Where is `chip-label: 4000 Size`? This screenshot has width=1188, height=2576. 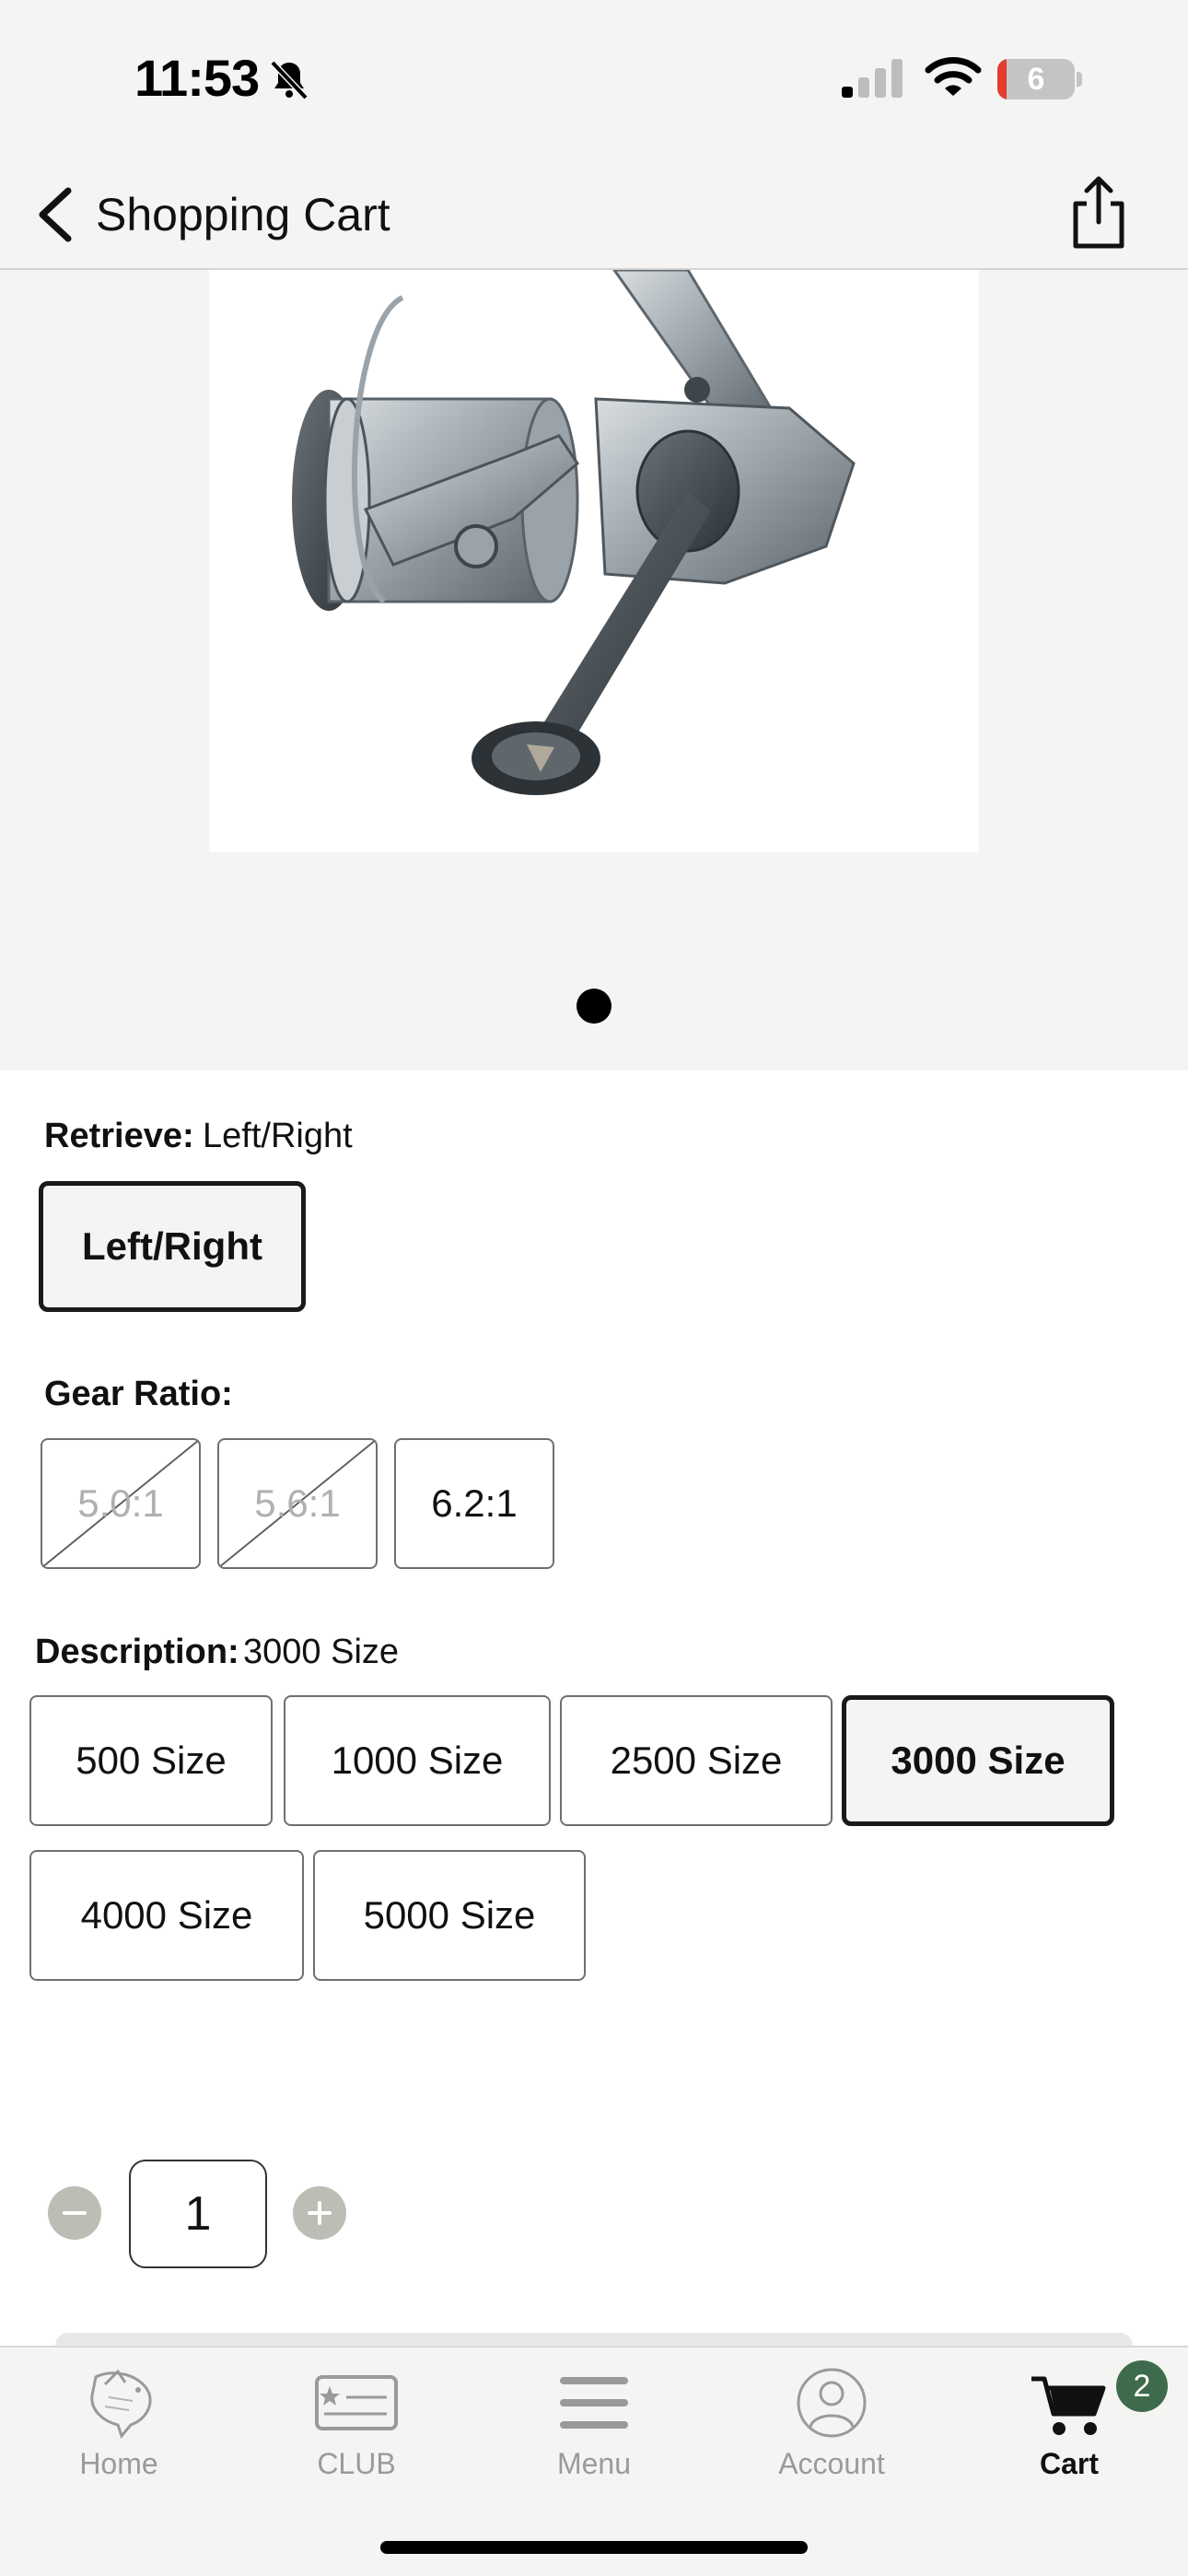
chip-label: 4000 Size is located at coordinates (166, 1915).